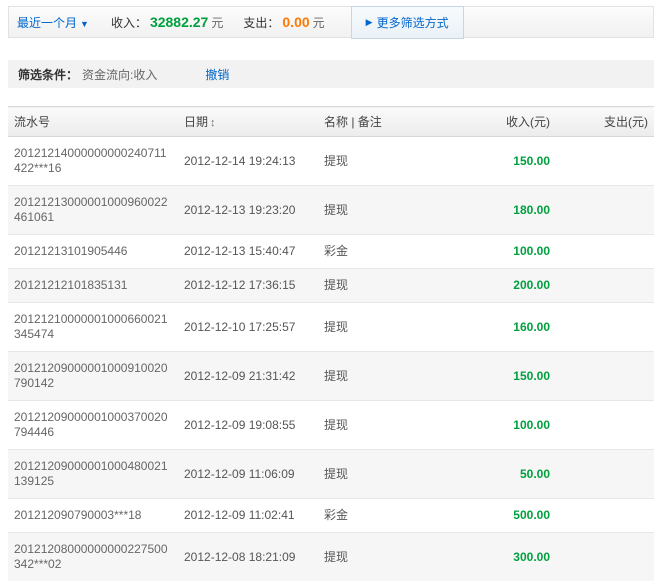  I want to click on cell-income: 50.00, so click(491, 474).